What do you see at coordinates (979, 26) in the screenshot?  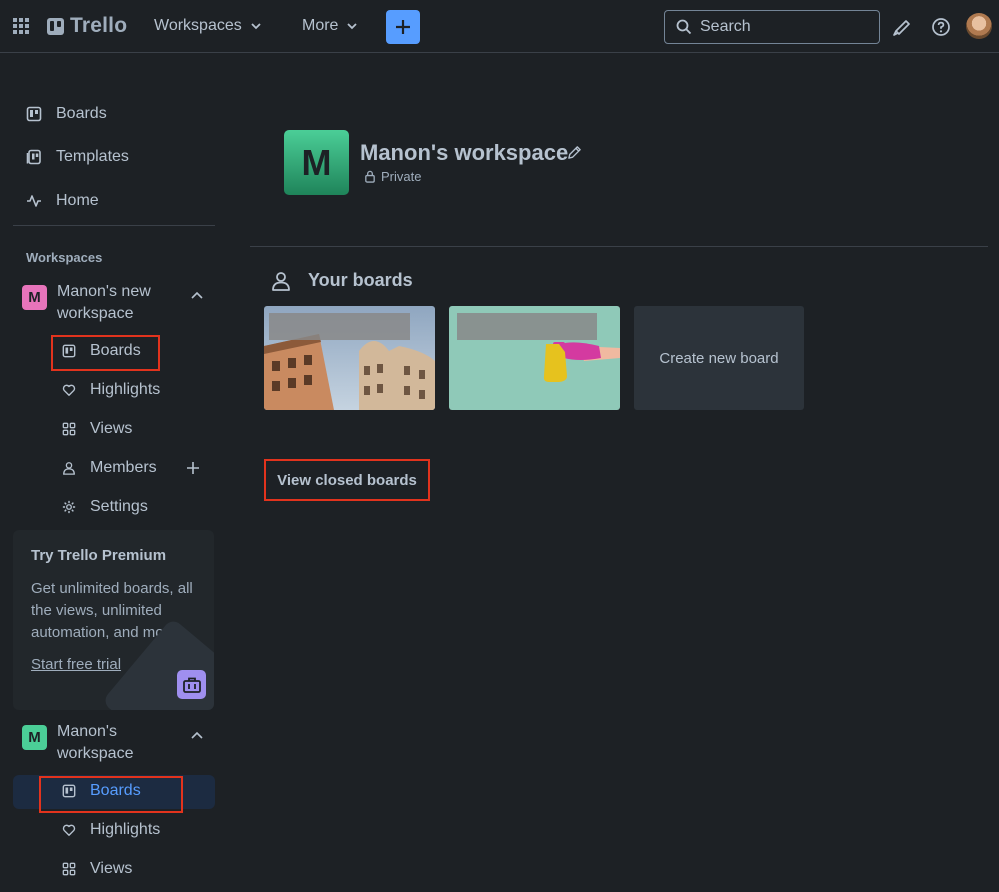 I see `user-avatar` at bounding box center [979, 26].